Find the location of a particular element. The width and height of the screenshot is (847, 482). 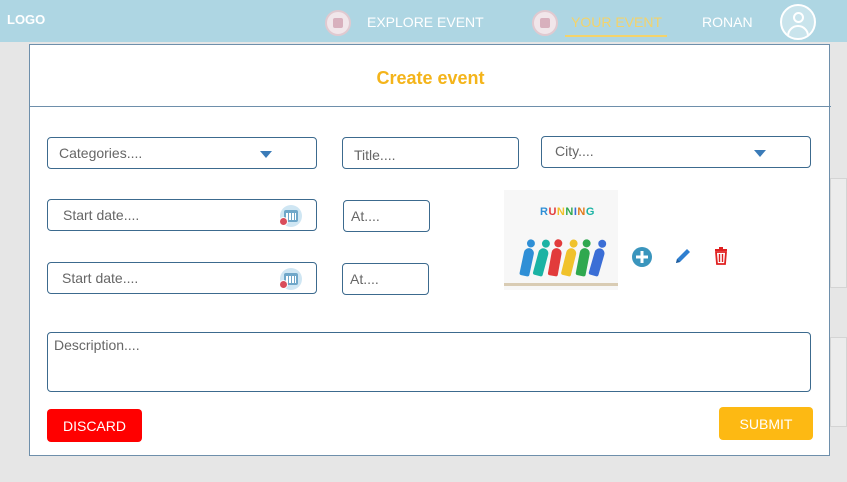

explore-event-icon is located at coordinates (338, 23).